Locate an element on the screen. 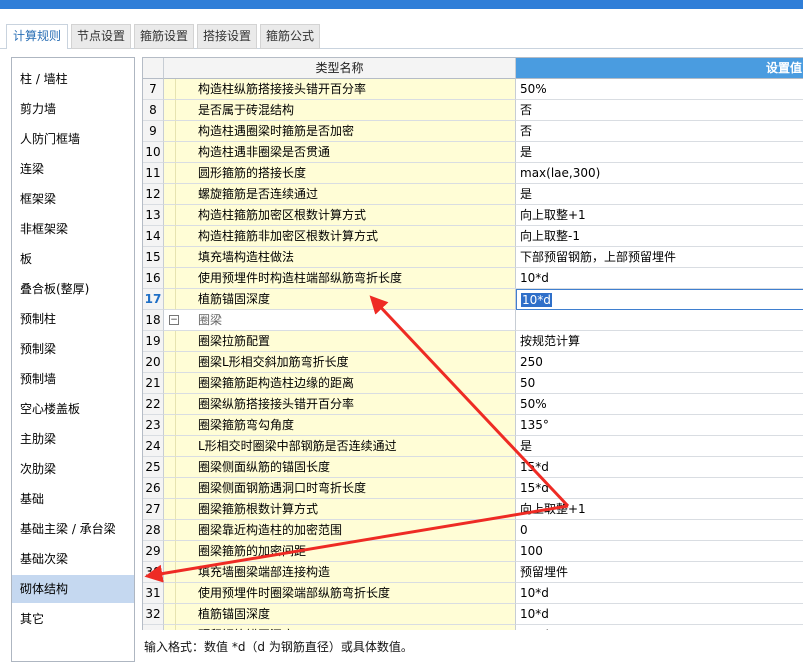 The width and height of the screenshot is (803, 664). table-row: 29 圈梁箍筋的加密间距 100 is located at coordinates (473, 551).